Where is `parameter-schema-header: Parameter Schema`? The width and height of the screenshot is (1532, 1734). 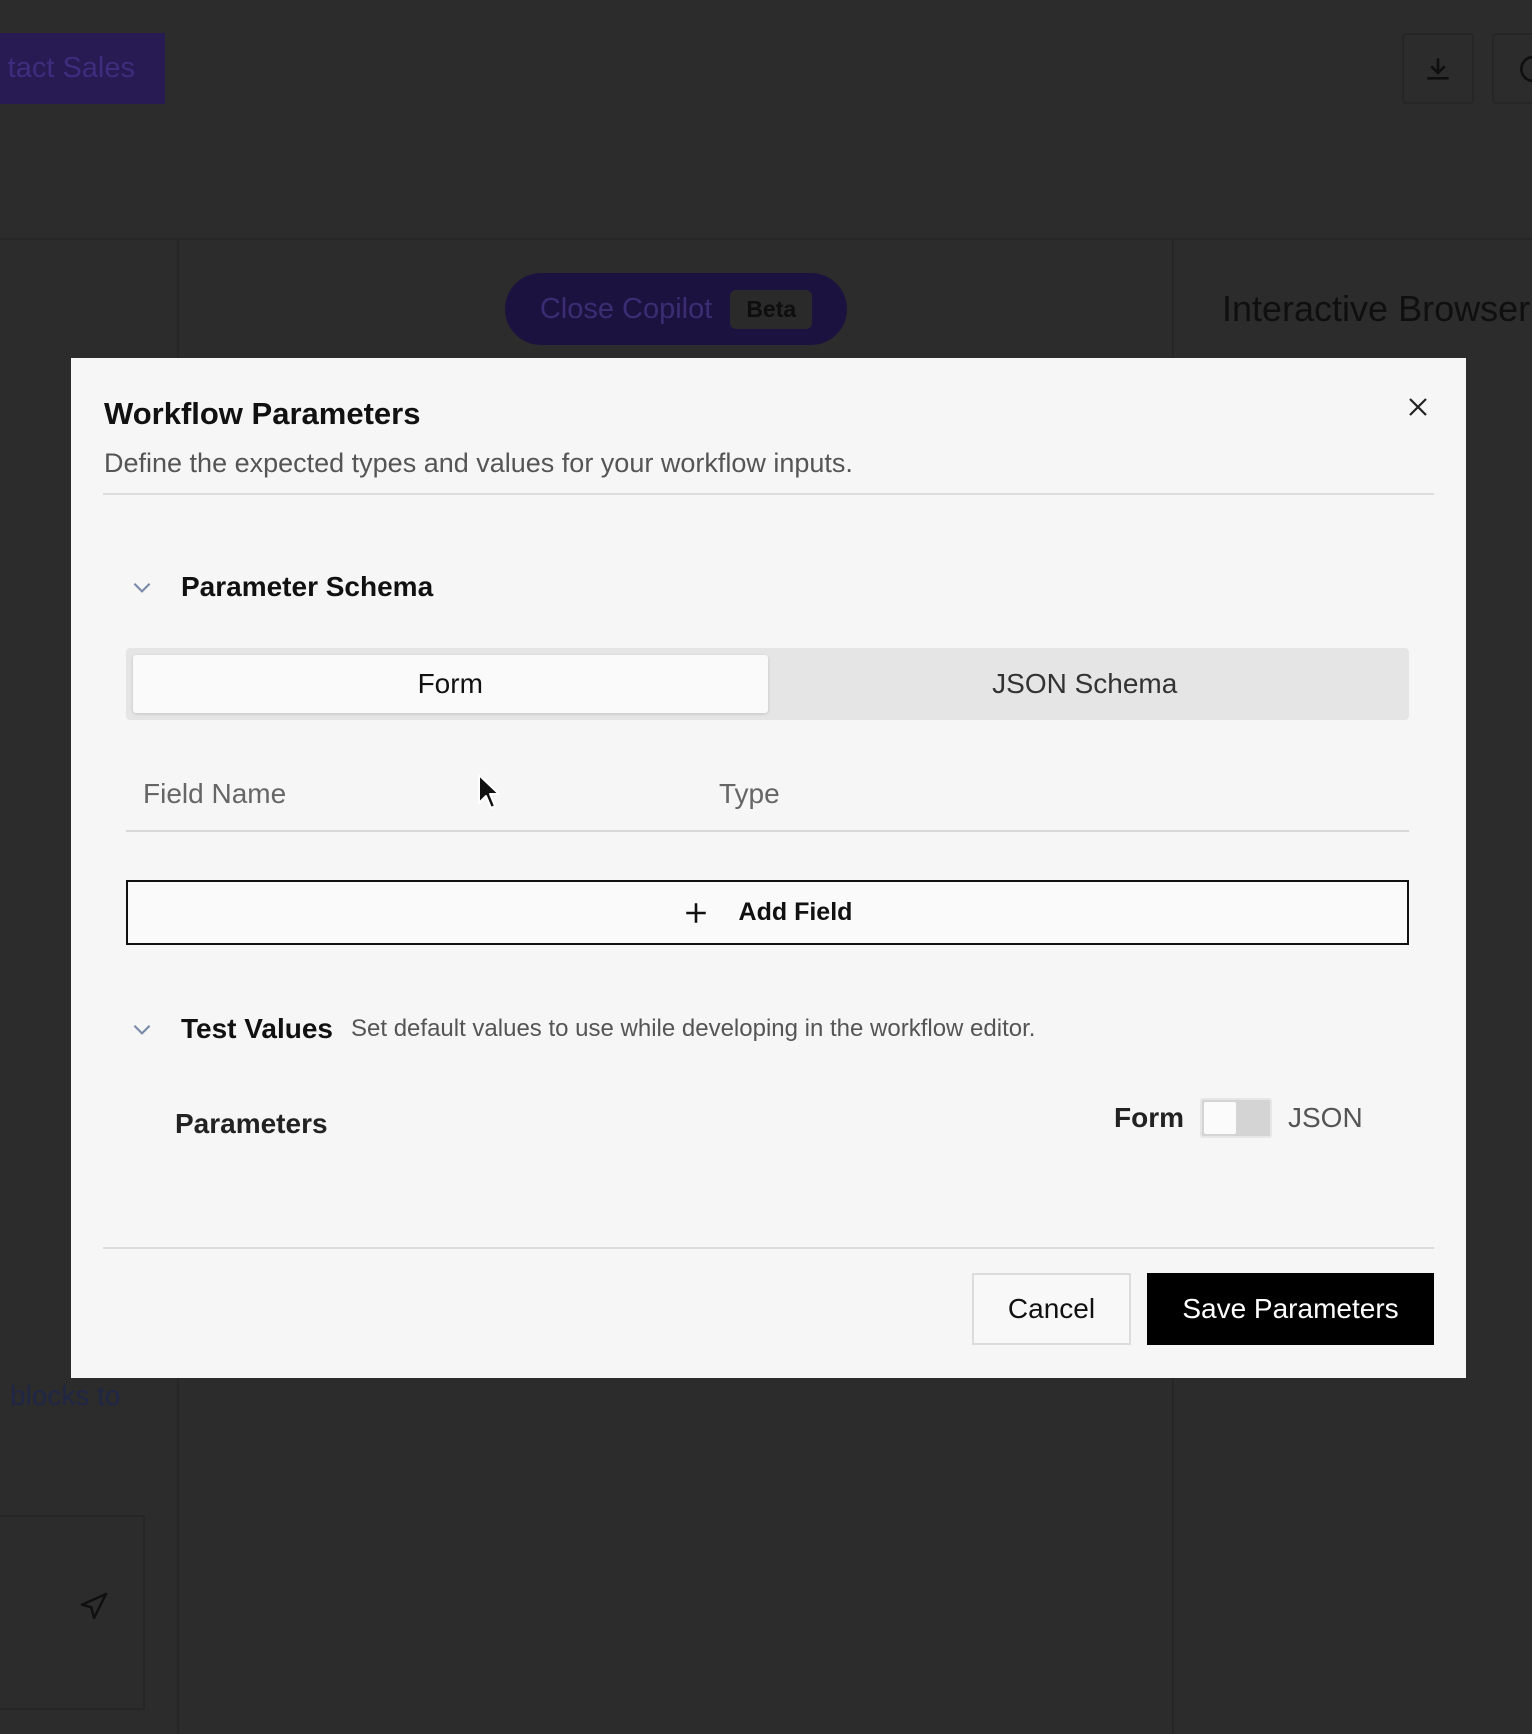
parameter-schema-header: Parameter Schema is located at coordinates (281, 587).